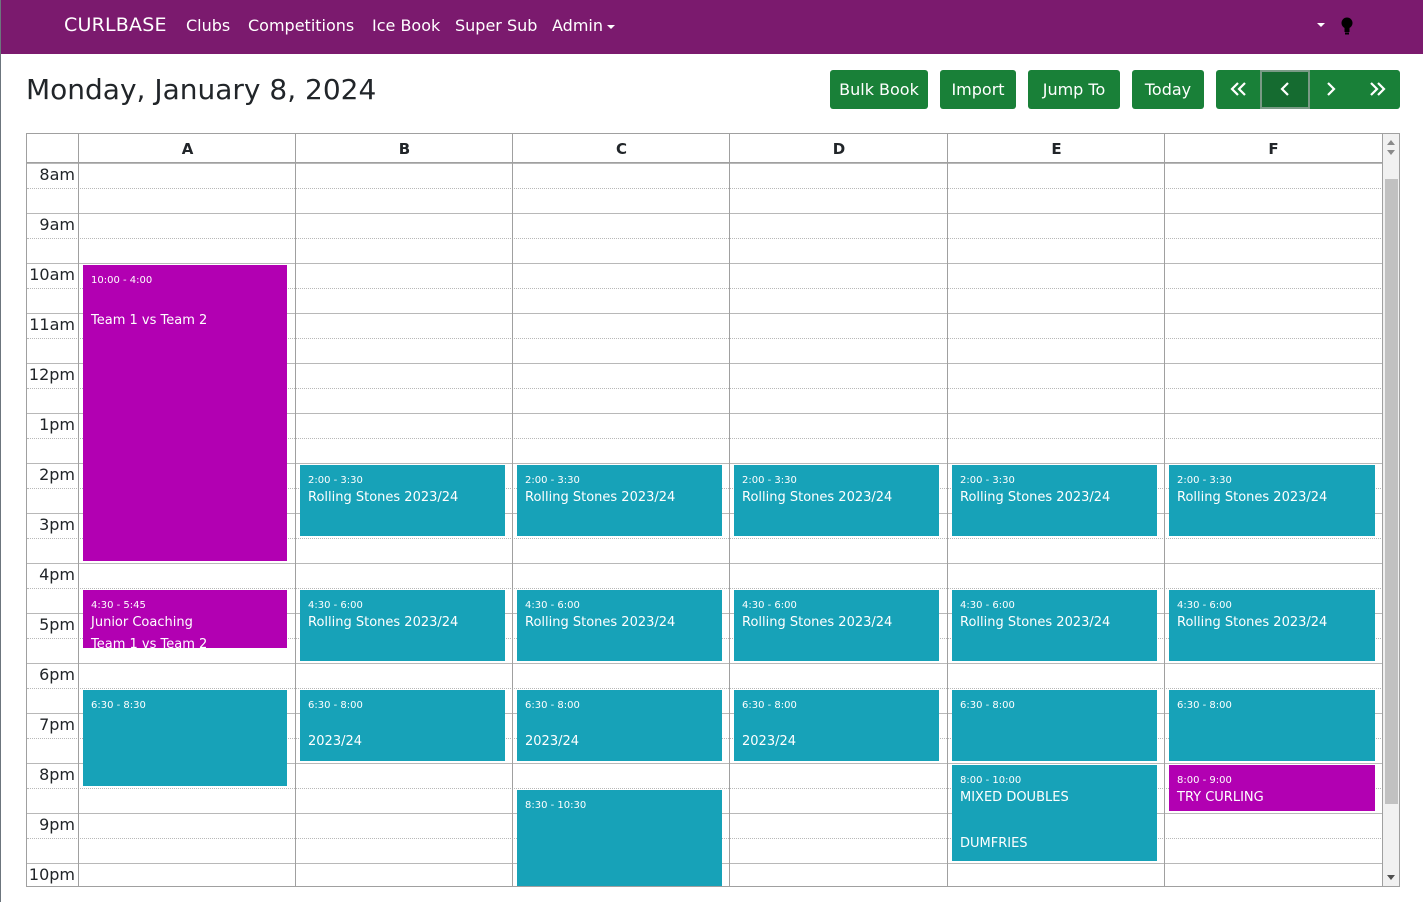 This screenshot has width=1423, height=902. Describe the element at coordinates (57, 674) in the screenshot. I see `time-label-6pm: 6pm` at that location.